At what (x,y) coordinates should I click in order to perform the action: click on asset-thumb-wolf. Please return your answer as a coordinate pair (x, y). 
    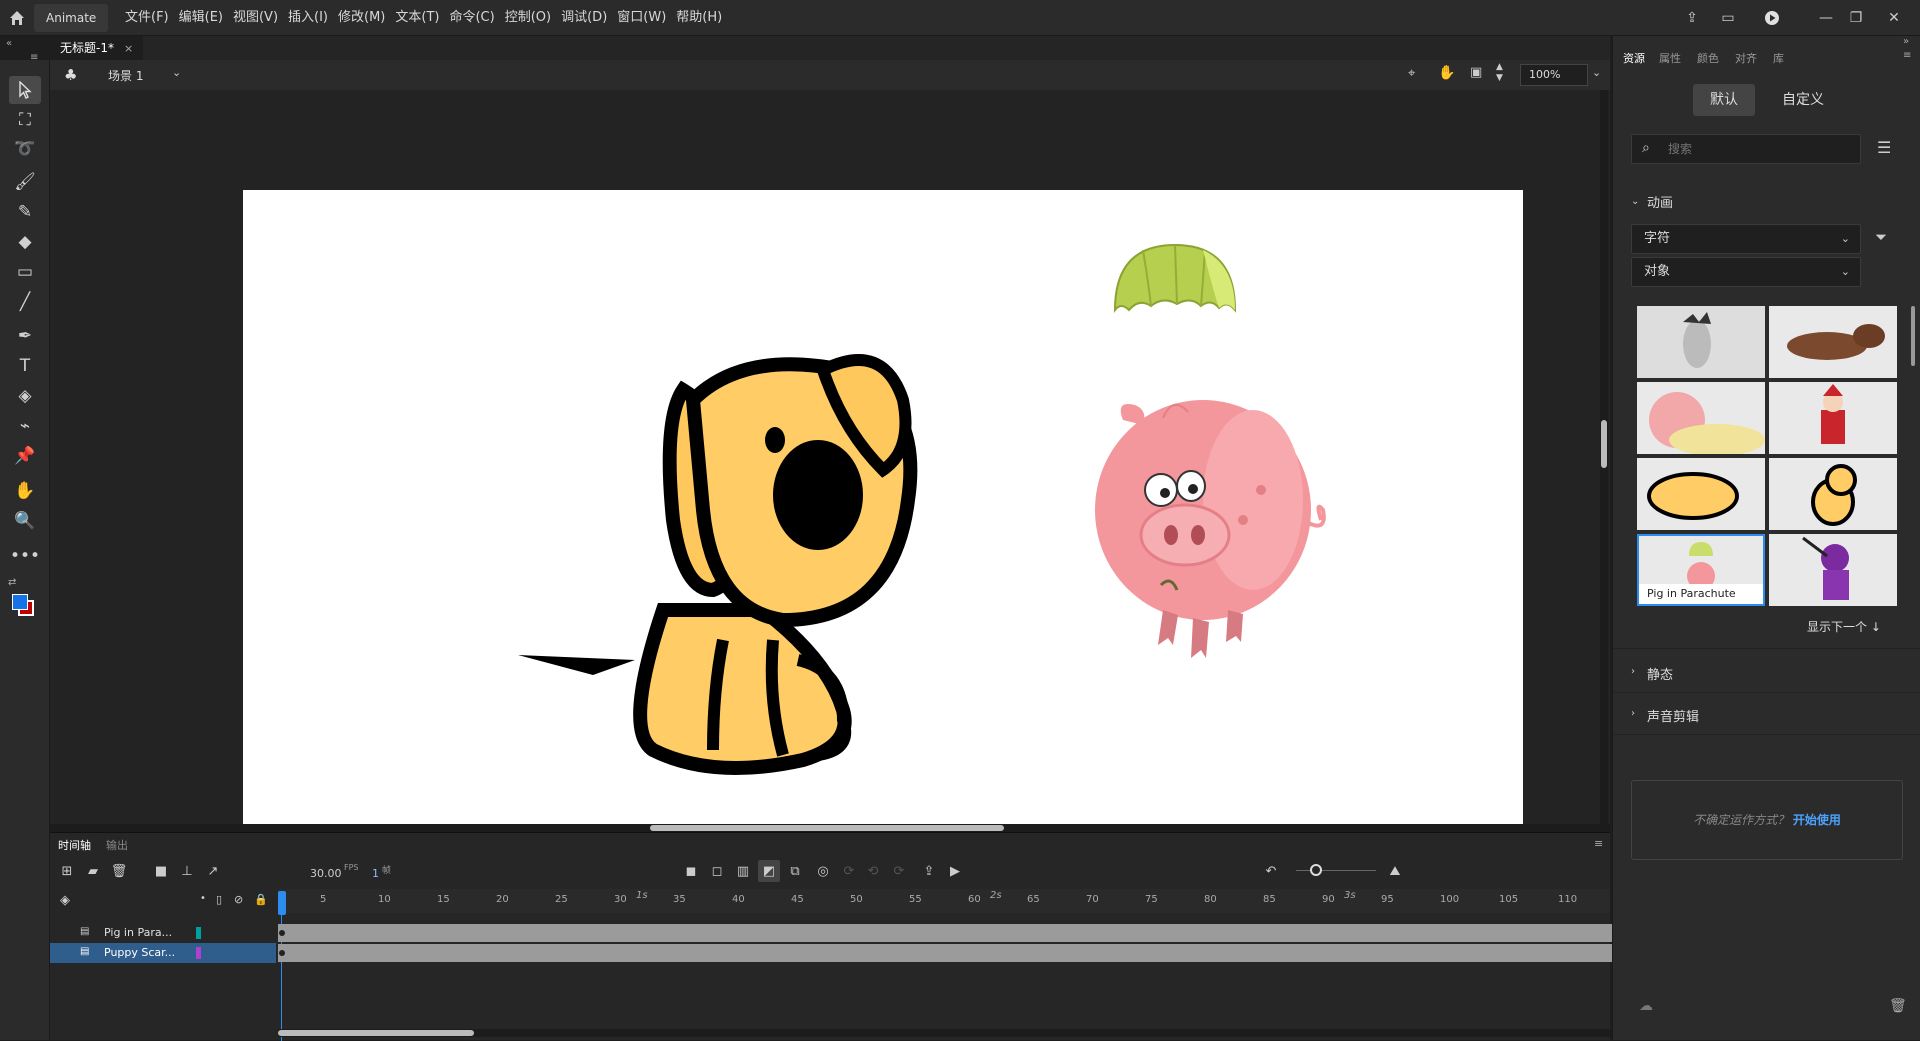
    Looking at the image, I should click on (1833, 342).